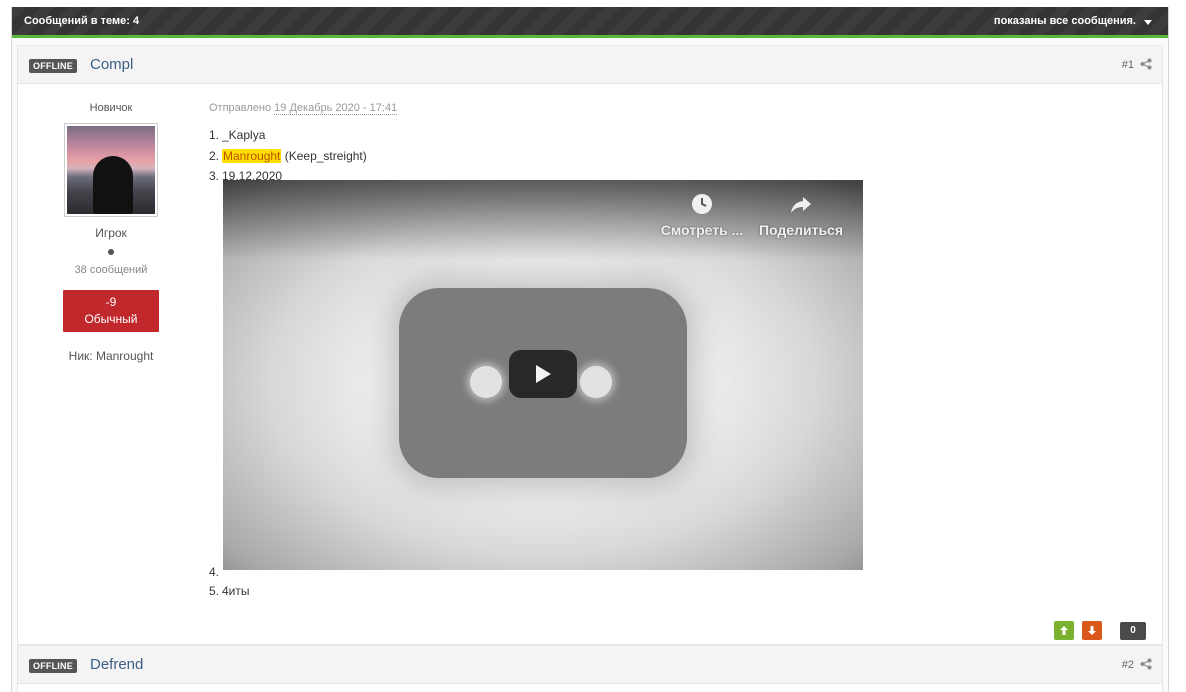  I want to click on filter-dropdown: показаны все сообщения., so click(1065, 21).